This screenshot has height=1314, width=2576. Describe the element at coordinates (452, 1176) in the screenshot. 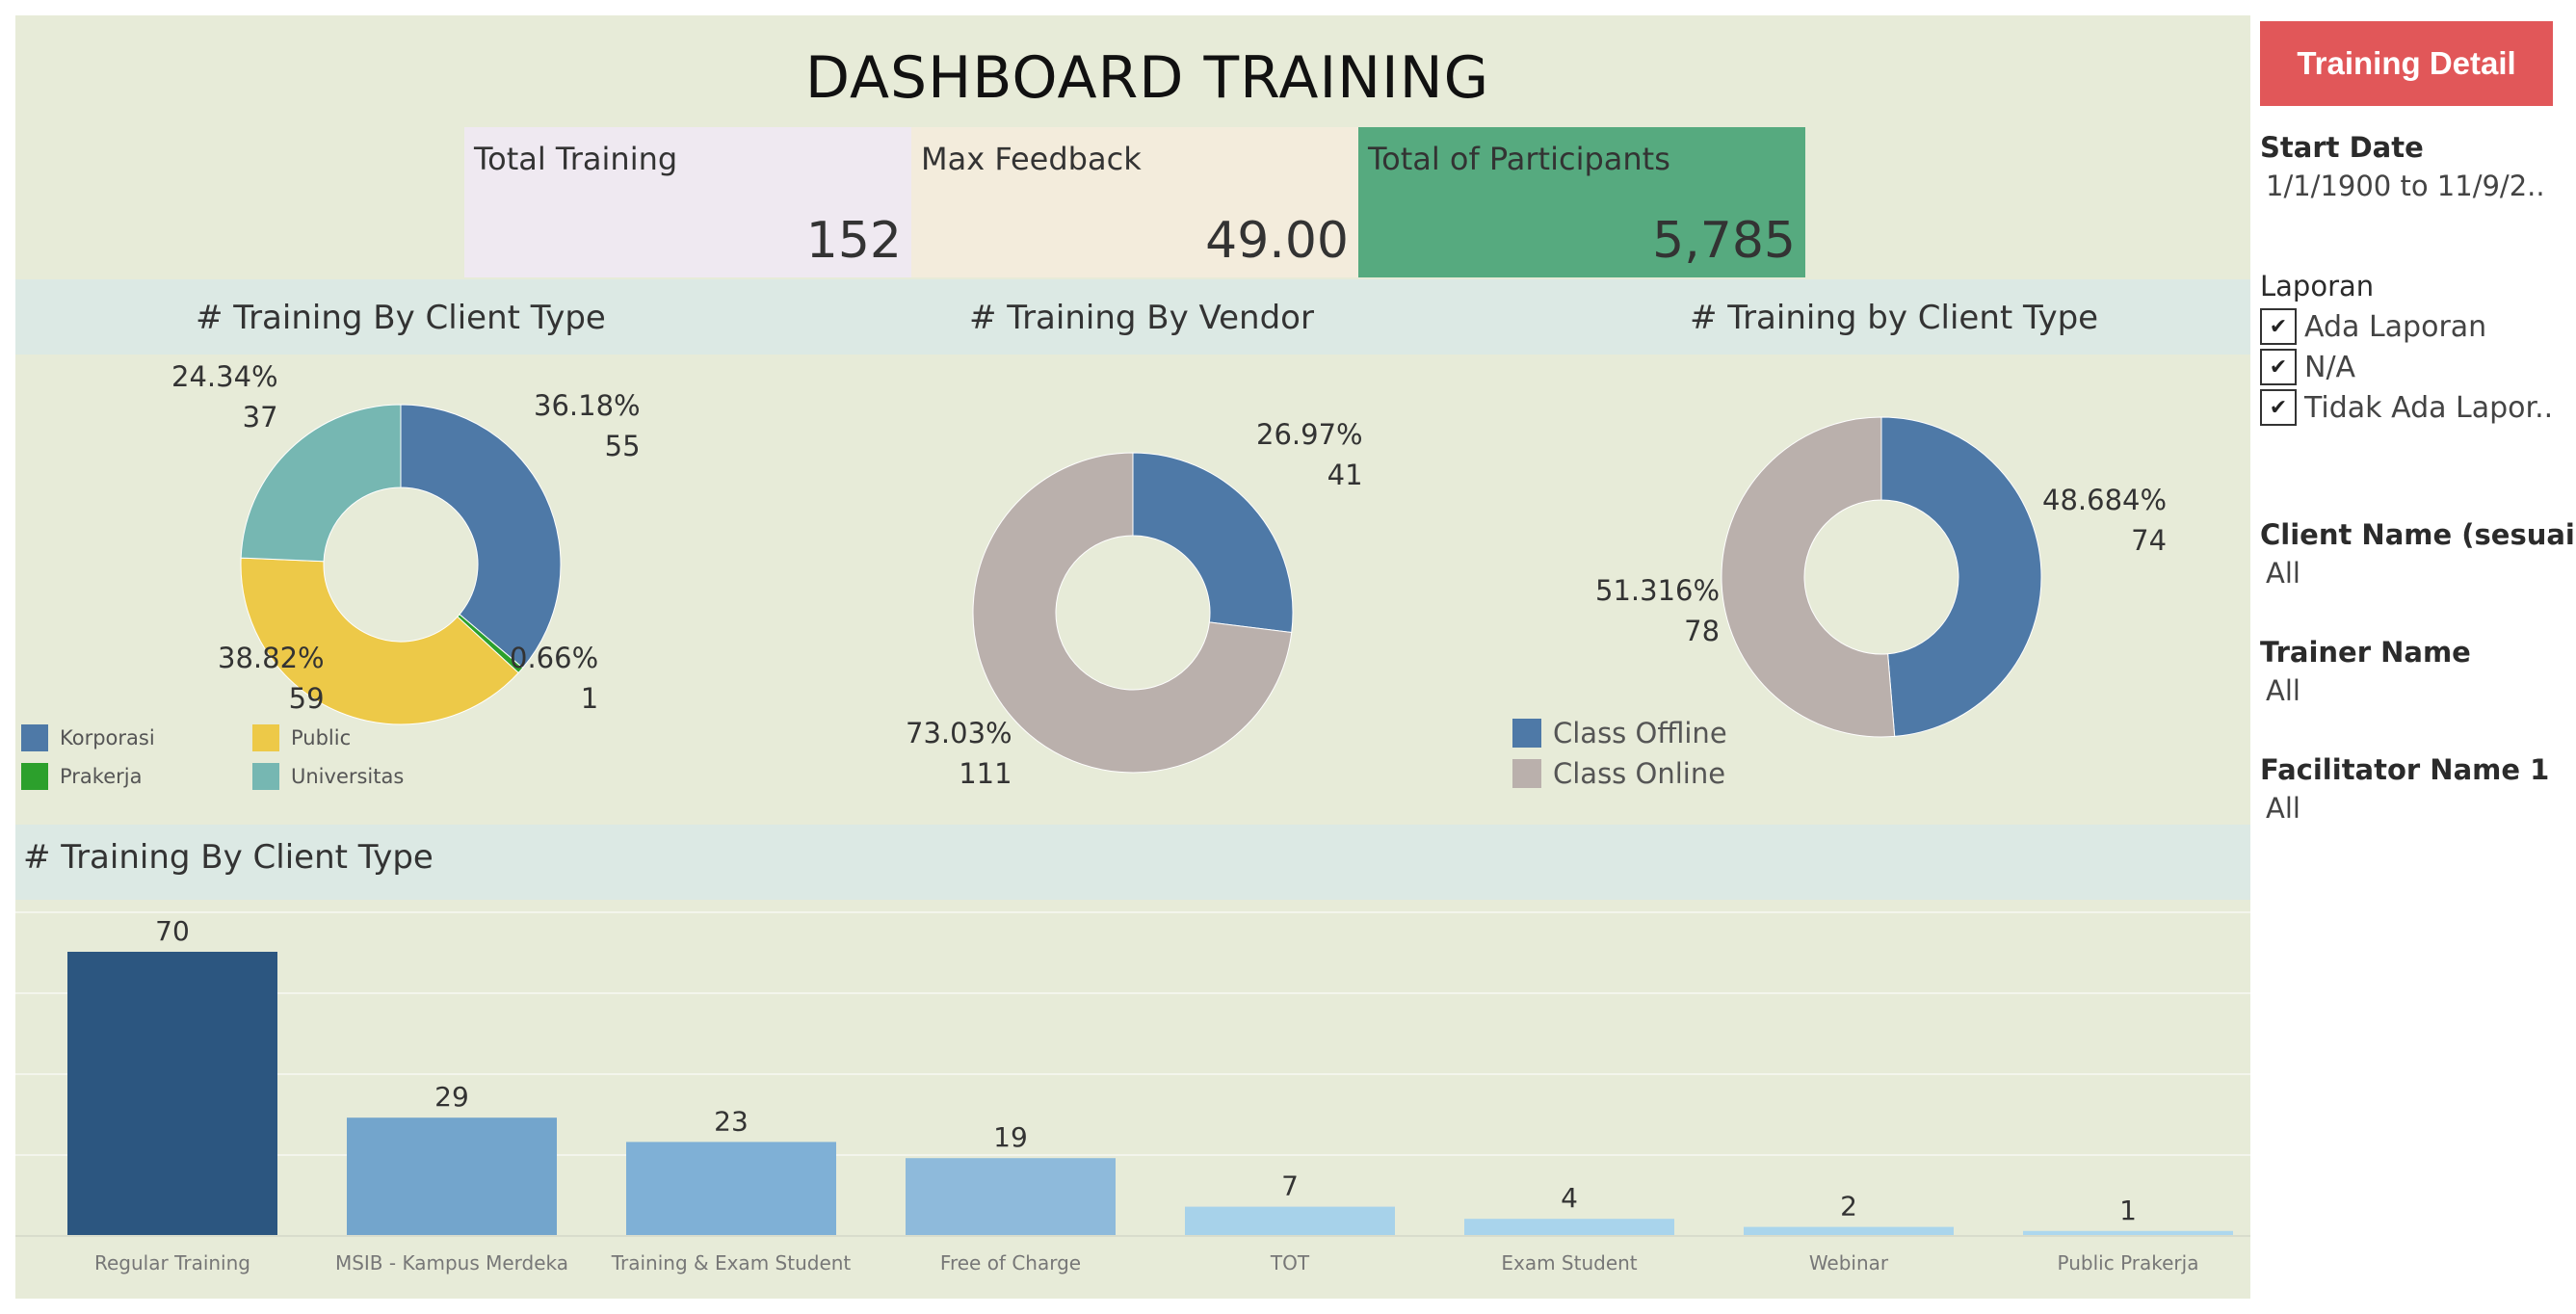

I see `bar-msib-kampus-merdeka` at that location.